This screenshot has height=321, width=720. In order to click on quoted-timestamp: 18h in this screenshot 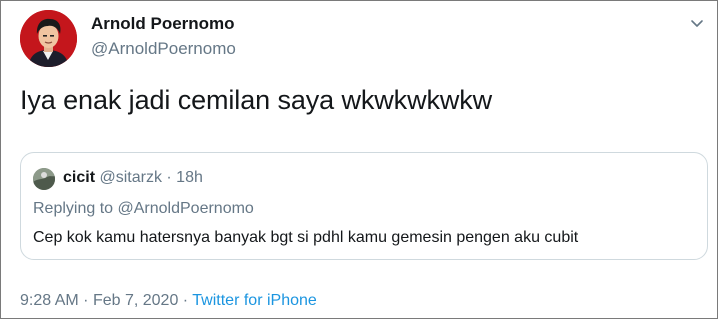, I will do `click(189, 177)`.